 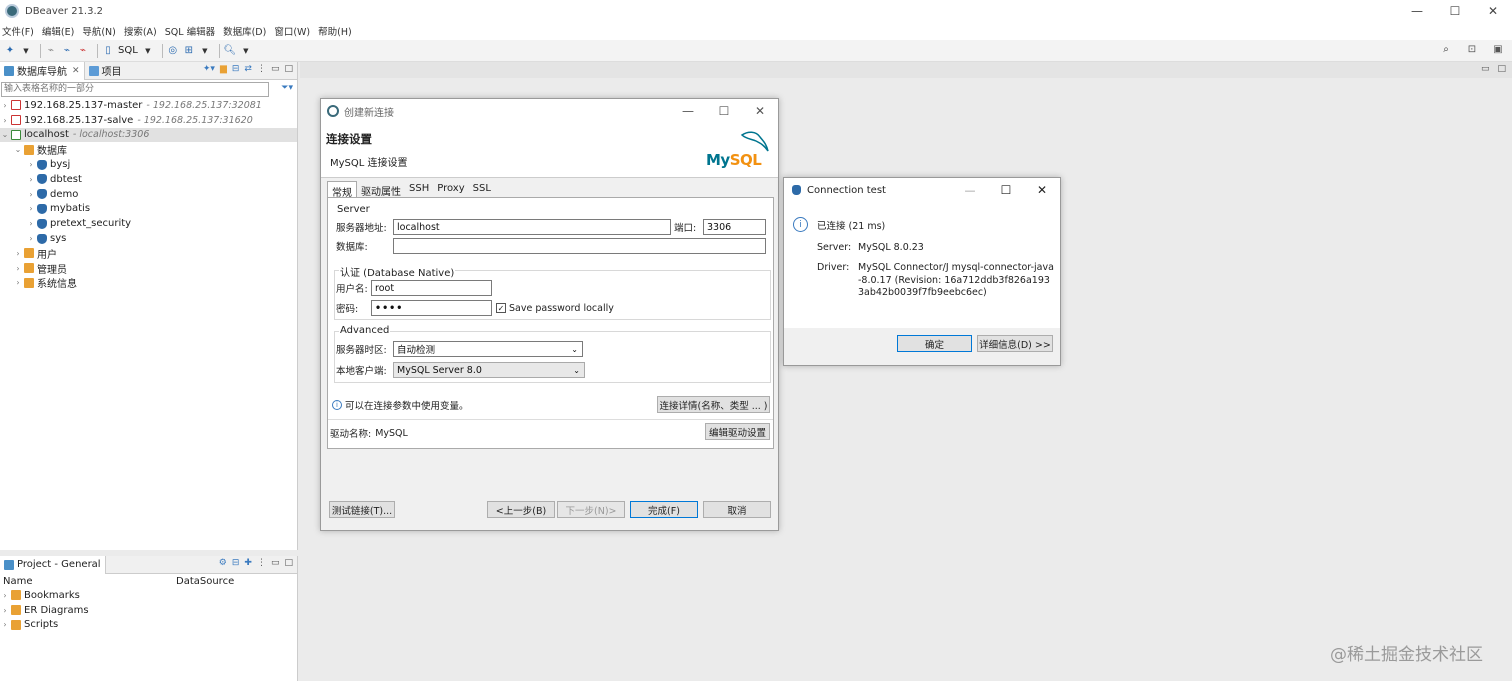 What do you see at coordinates (99, 31) in the screenshot?
I see `menu-navigate: 导航(N)` at bounding box center [99, 31].